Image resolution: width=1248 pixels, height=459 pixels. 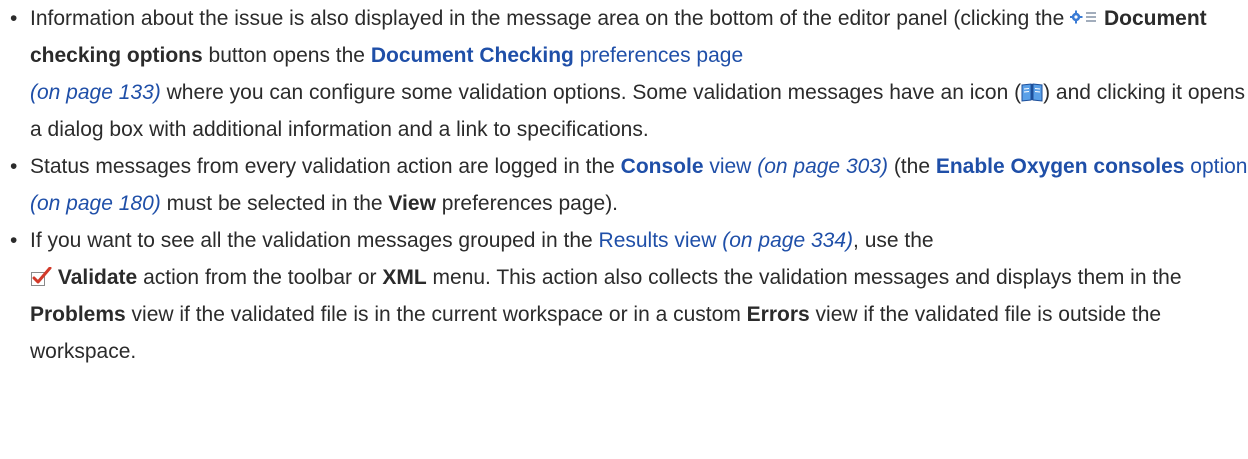 What do you see at coordinates (822, 166) in the screenshot?
I see `page-ref-303: (on page 303)` at bounding box center [822, 166].